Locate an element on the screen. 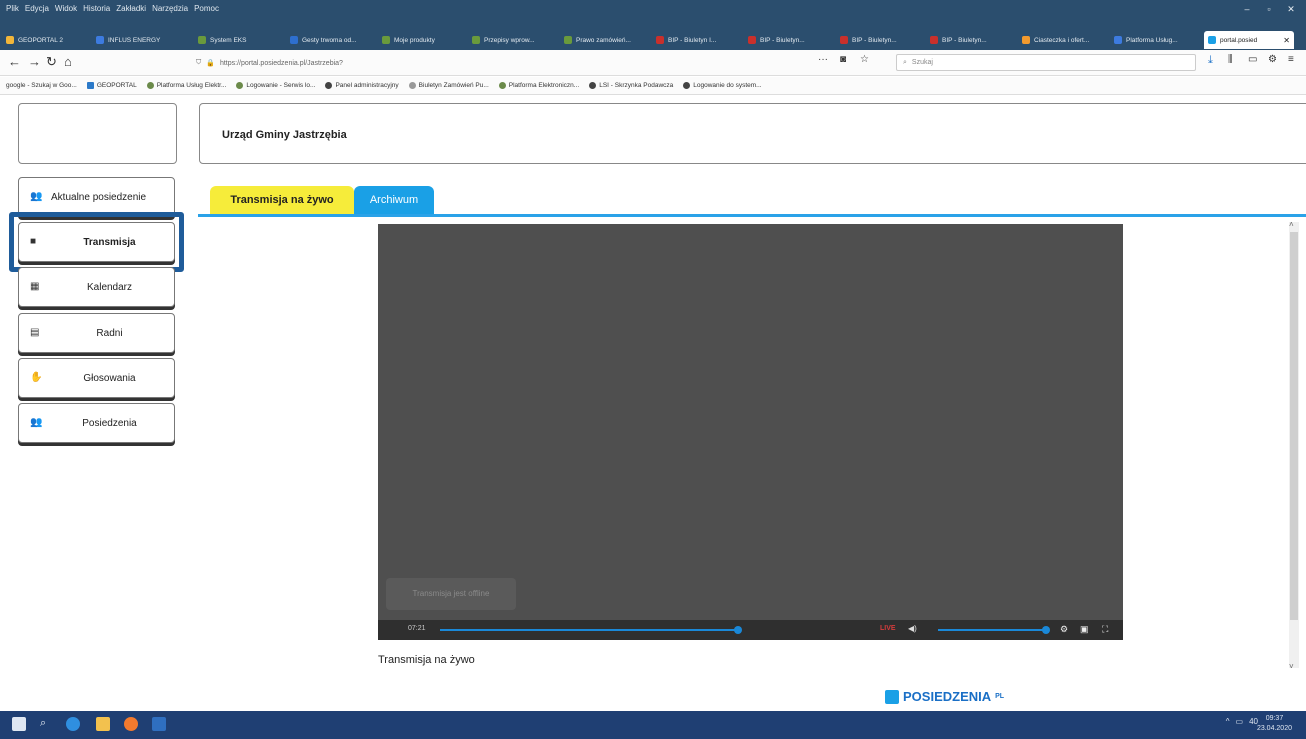  network-icon: ▭ is located at coordinates (1240, 721).